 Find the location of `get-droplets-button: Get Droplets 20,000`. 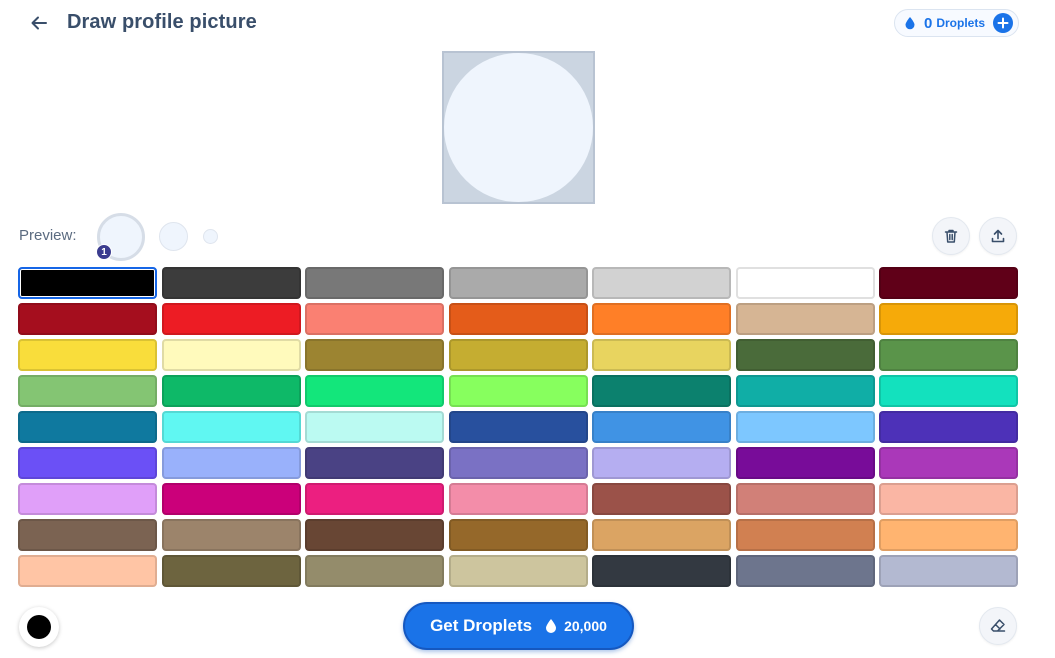

get-droplets-button: Get Droplets 20,000 is located at coordinates (518, 626).